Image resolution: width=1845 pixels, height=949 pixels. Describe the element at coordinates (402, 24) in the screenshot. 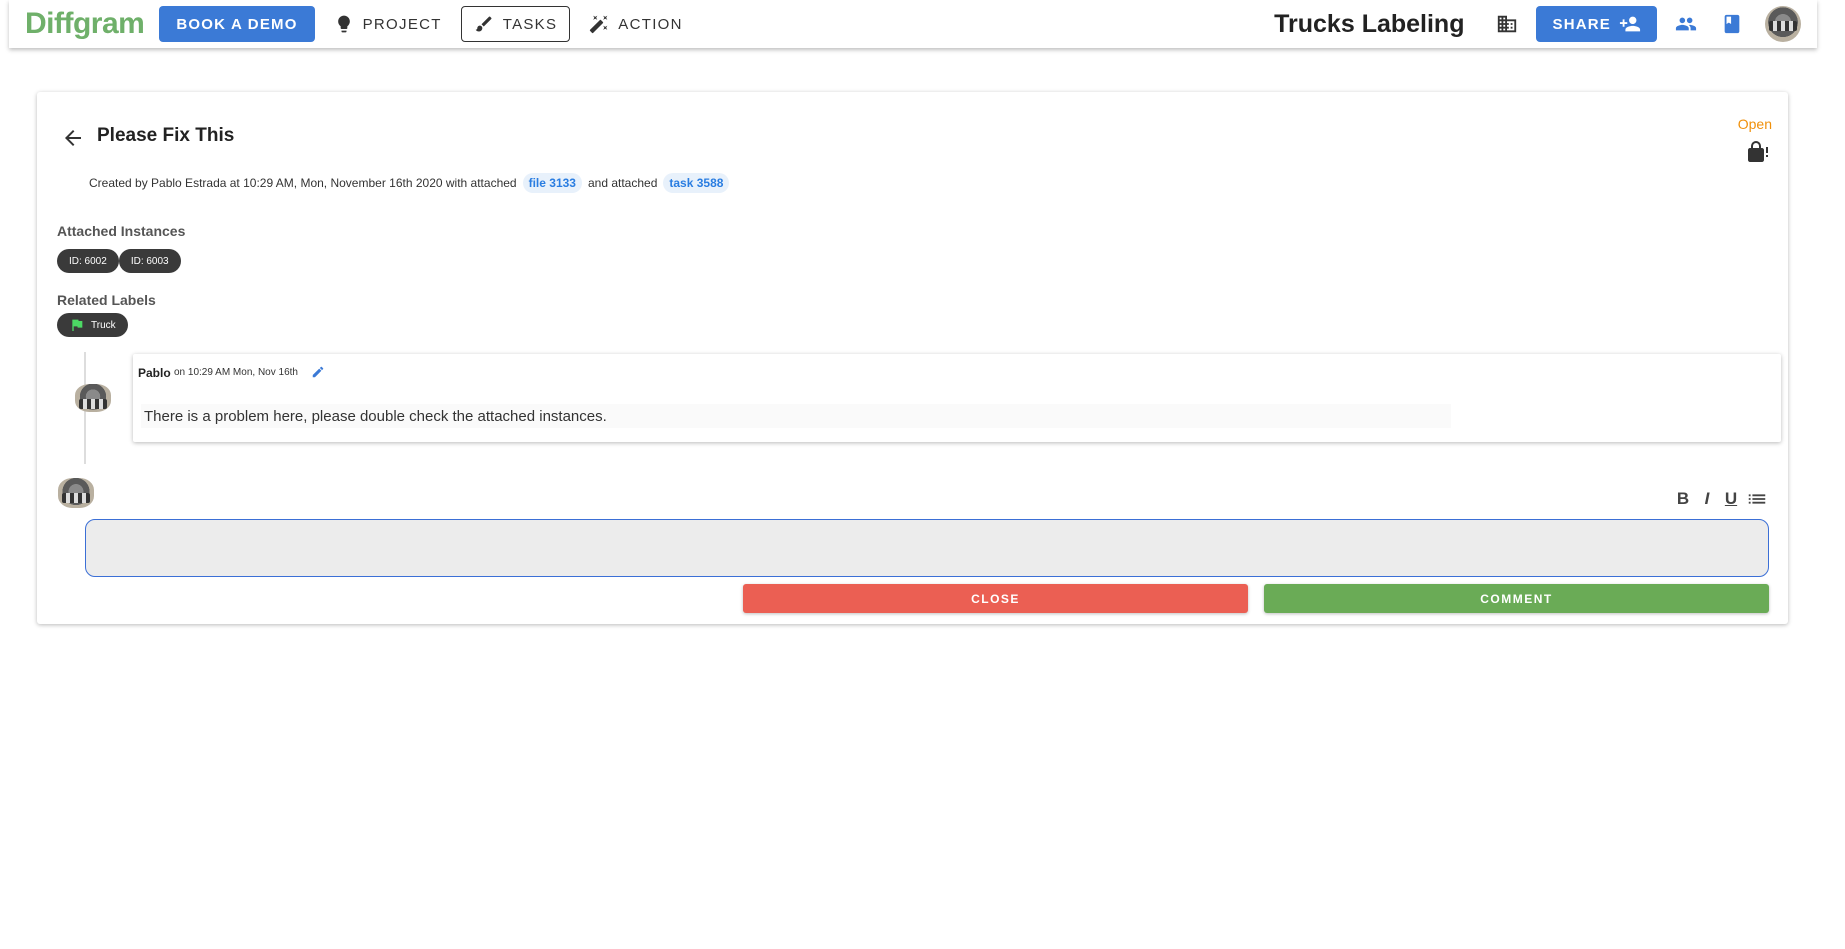

I see `nav-project-label: PROJECT` at that location.